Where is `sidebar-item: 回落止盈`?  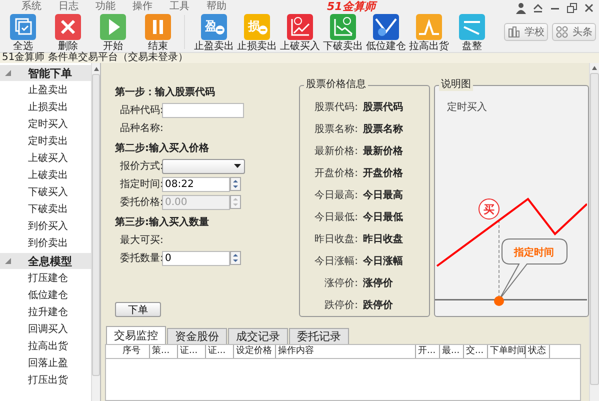
sidebar-item: 回落止盈 is located at coordinates (45, 363).